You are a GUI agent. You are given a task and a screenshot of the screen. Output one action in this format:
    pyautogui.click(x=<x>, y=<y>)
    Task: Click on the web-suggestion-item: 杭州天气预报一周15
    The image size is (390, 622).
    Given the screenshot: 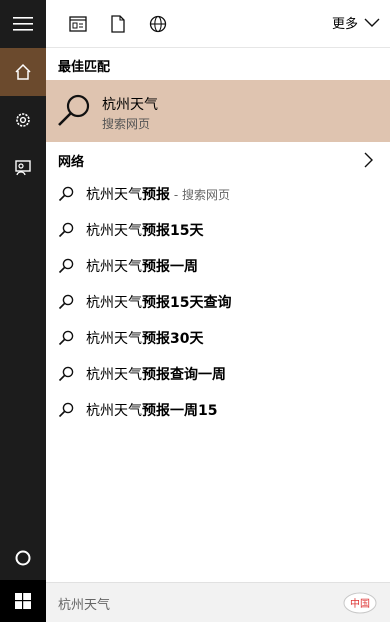 What is the action you would take?
    pyautogui.click(x=218, y=409)
    